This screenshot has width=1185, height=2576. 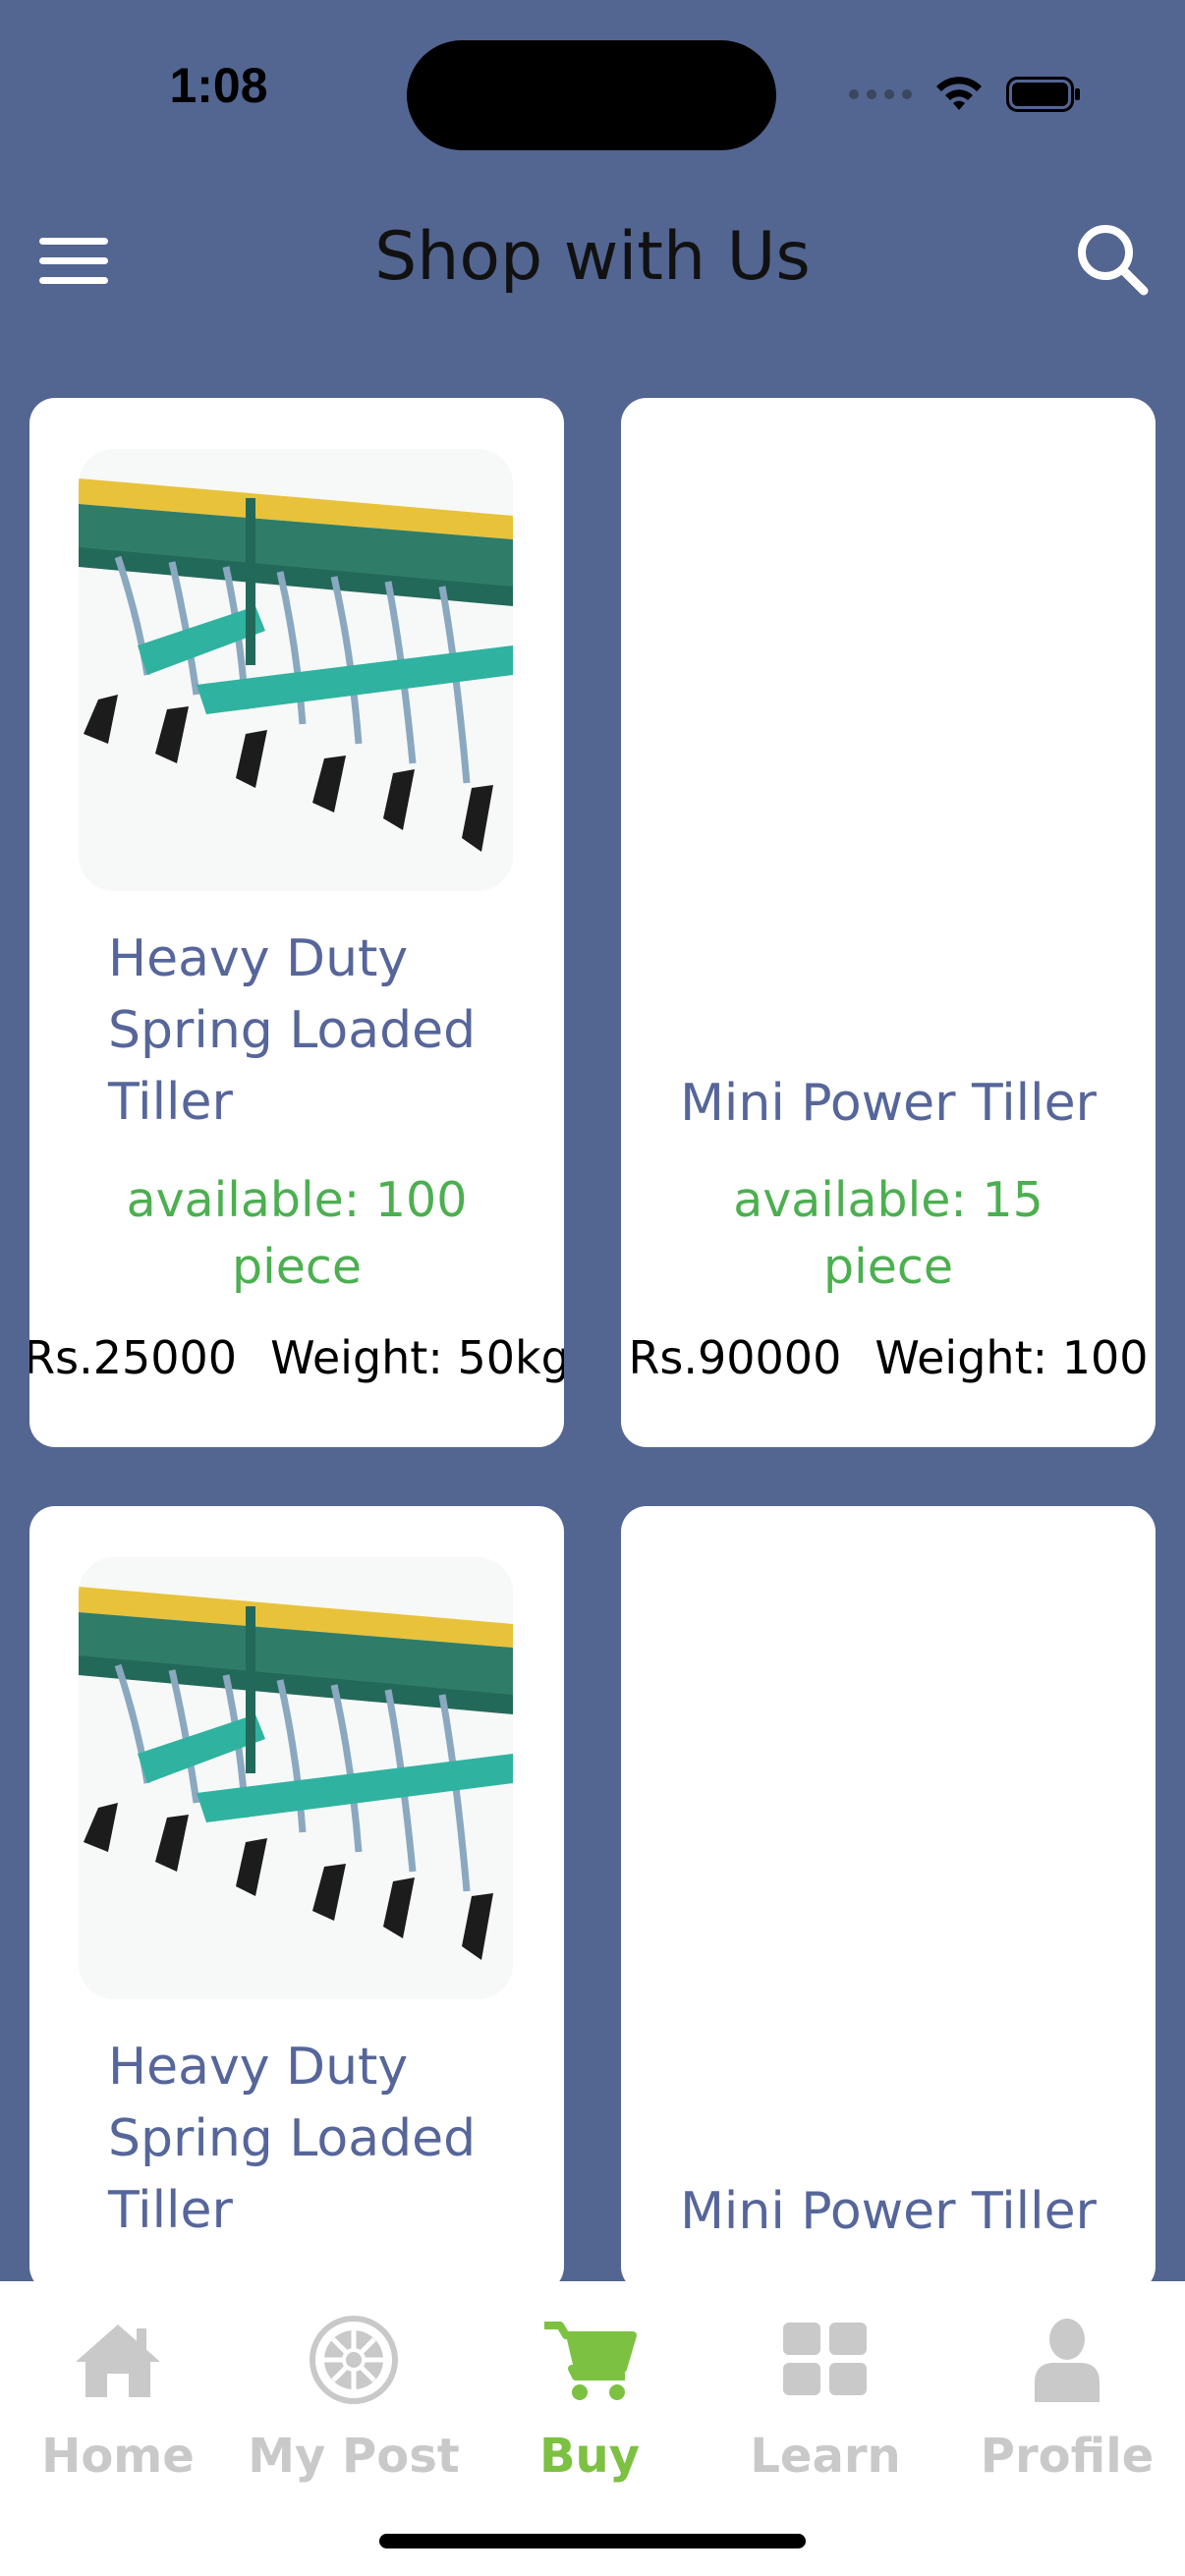 I want to click on product-availability: available: 100 piece, so click(x=297, y=1233).